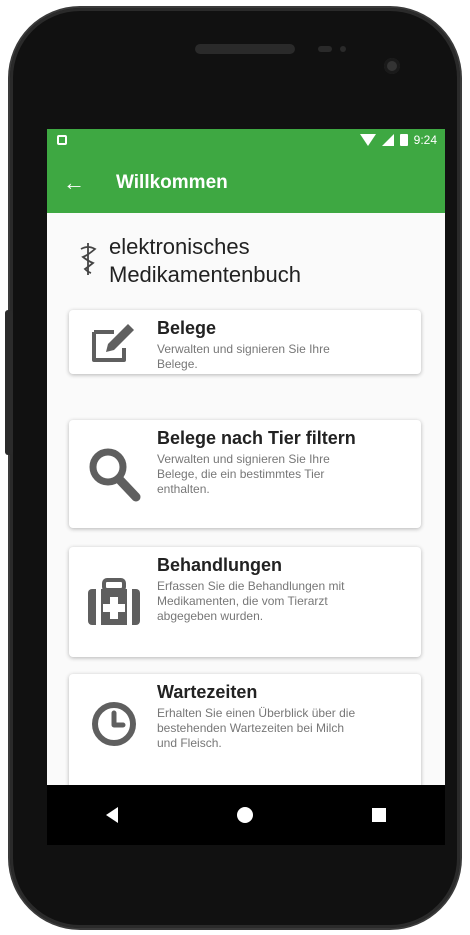 This screenshot has height=935, width=470. Describe the element at coordinates (205, 274) in the screenshot. I see `header-title-line2: Medikamentenbuch` at that location.